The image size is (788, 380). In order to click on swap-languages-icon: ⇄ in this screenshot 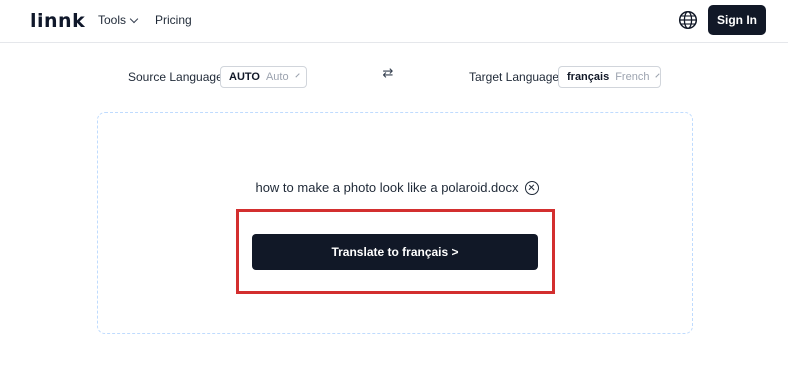, I will do `click(388, 75)`.